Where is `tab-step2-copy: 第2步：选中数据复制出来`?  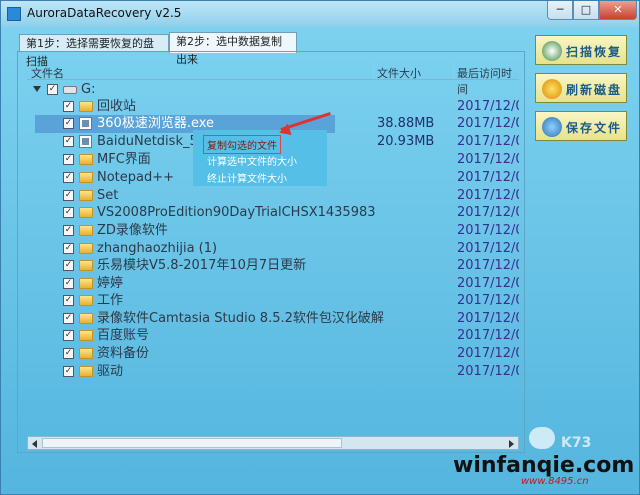 tab-step2-copy: 第2步：选中数据复制出来 is located at coordinates (233, 49).